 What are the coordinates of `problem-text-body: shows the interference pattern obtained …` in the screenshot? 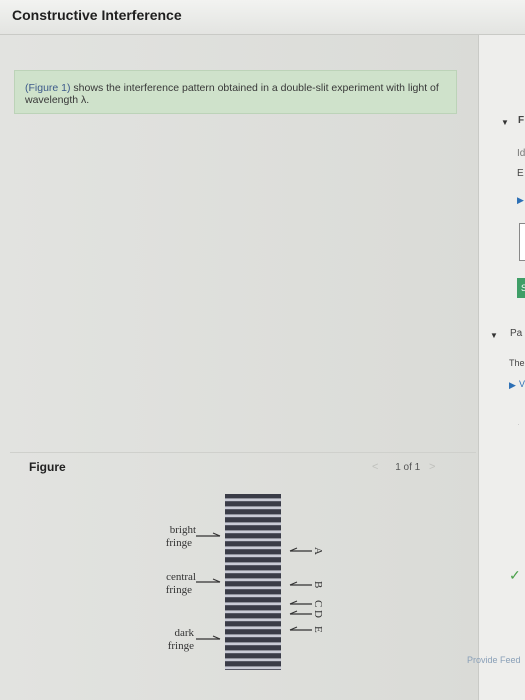 It's located at (232, 94).